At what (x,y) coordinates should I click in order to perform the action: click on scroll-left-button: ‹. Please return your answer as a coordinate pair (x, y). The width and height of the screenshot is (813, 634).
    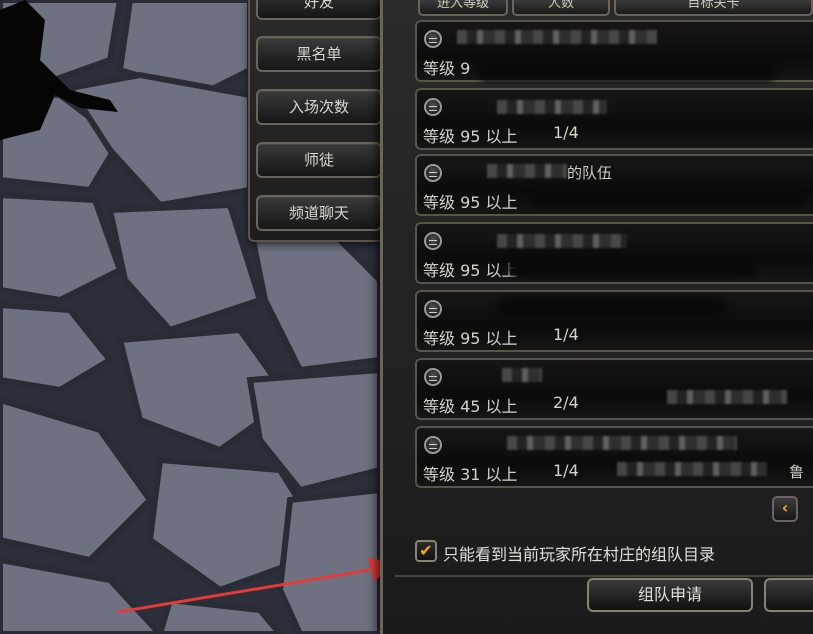
    Looking at the image, I should click on (785, 509).